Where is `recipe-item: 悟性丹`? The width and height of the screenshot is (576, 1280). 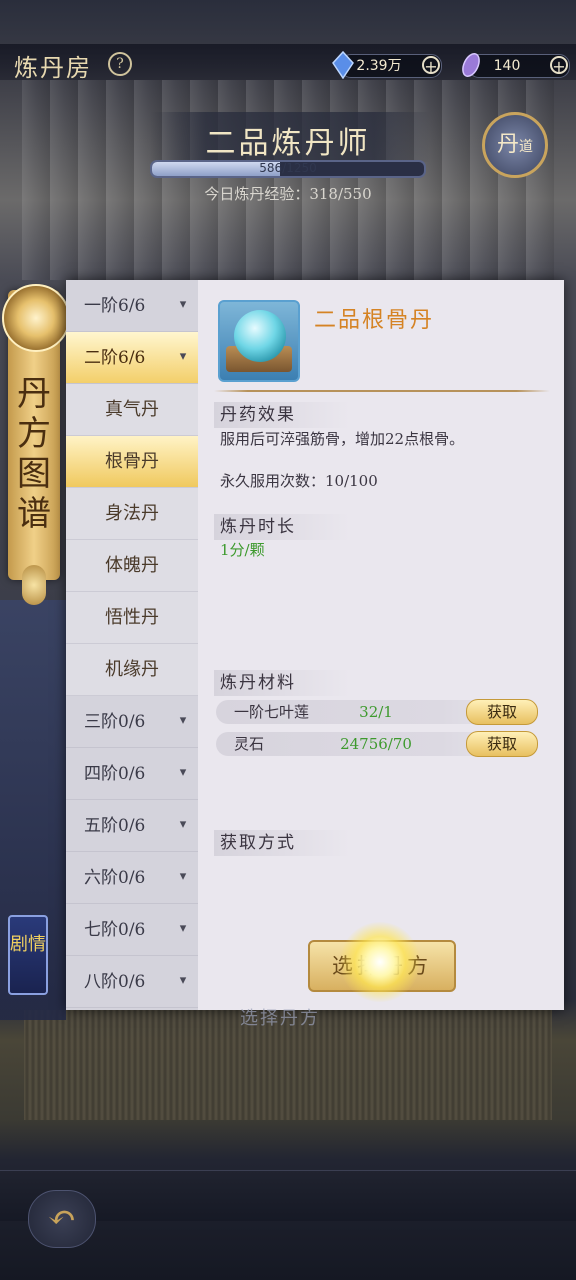 recipe-item: 悟性丹 is located at coordinates (132, 618).